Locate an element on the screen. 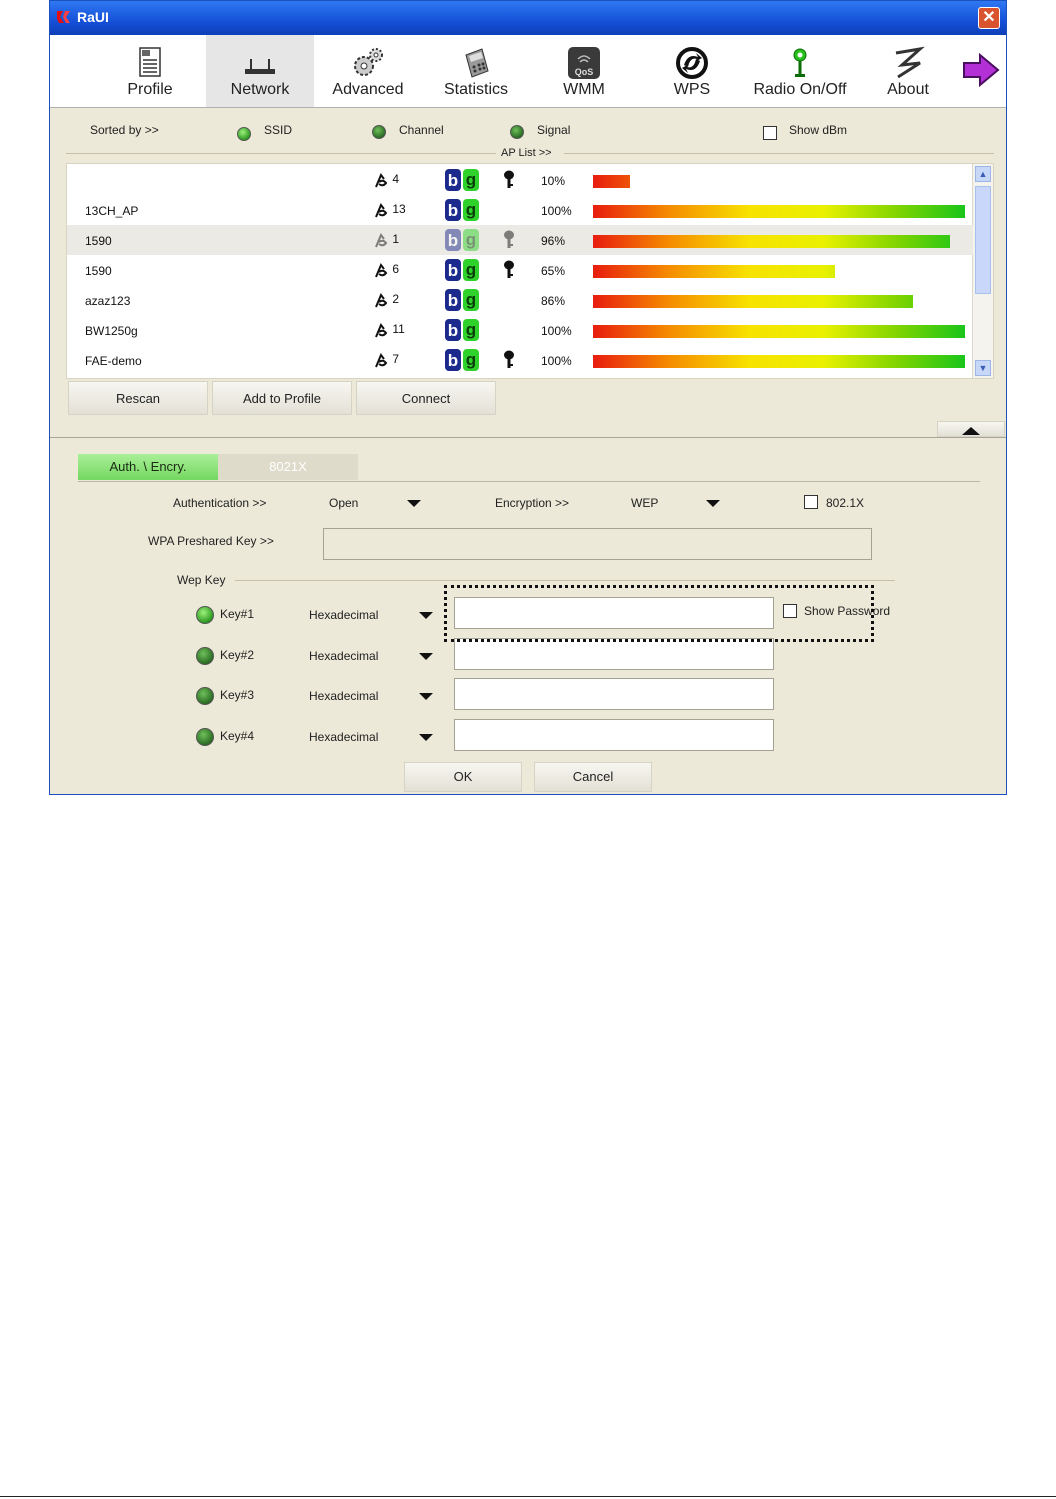  toolbar-network-button: Network is located at coordinates (260, 71).